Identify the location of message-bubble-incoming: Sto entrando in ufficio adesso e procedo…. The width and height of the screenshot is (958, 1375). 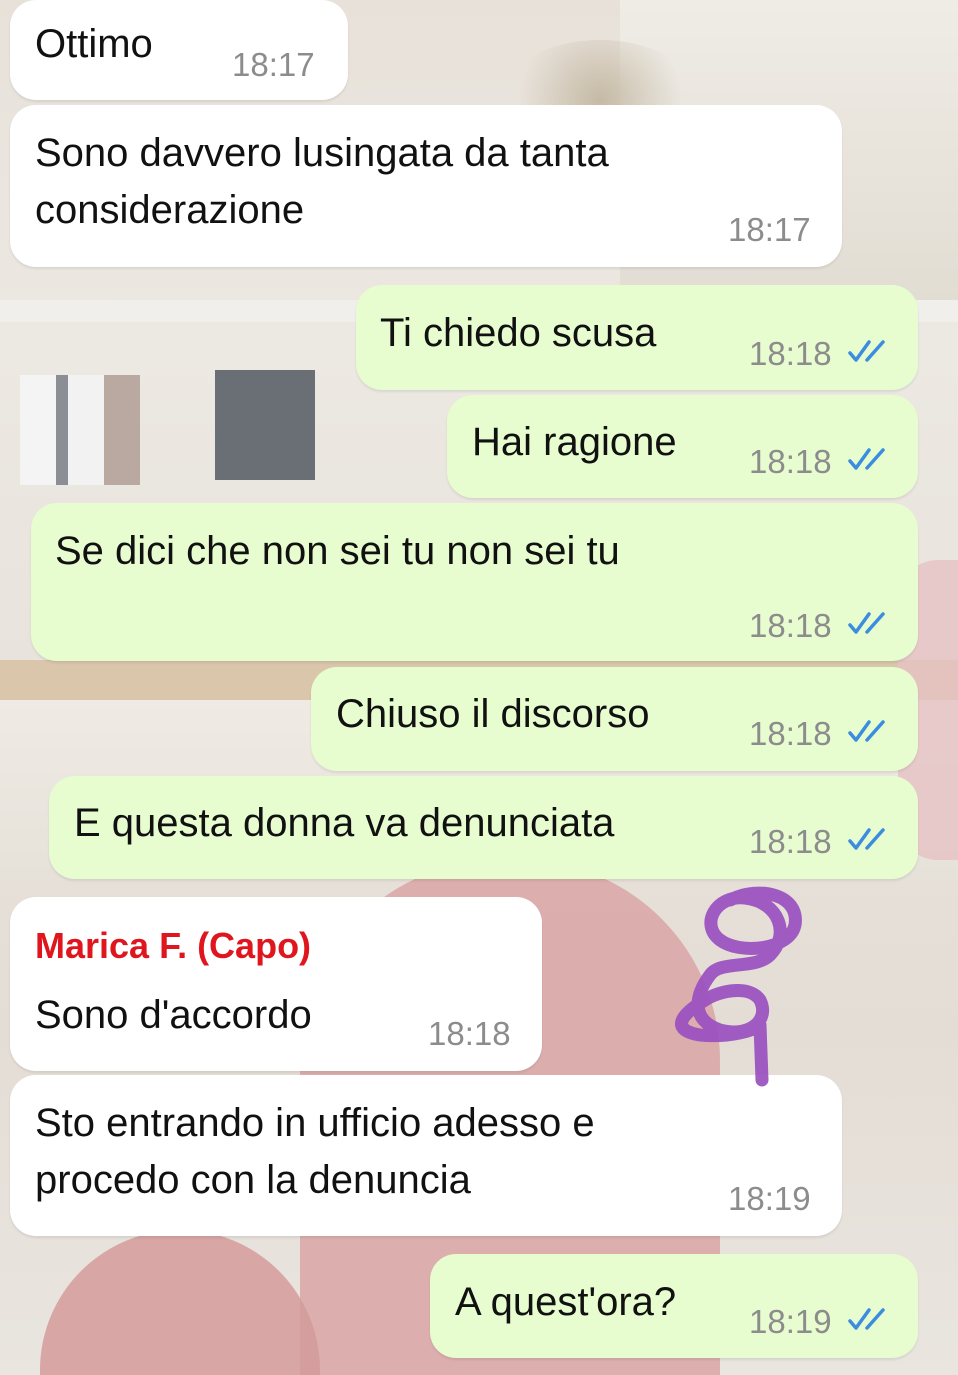
(426, 1155).